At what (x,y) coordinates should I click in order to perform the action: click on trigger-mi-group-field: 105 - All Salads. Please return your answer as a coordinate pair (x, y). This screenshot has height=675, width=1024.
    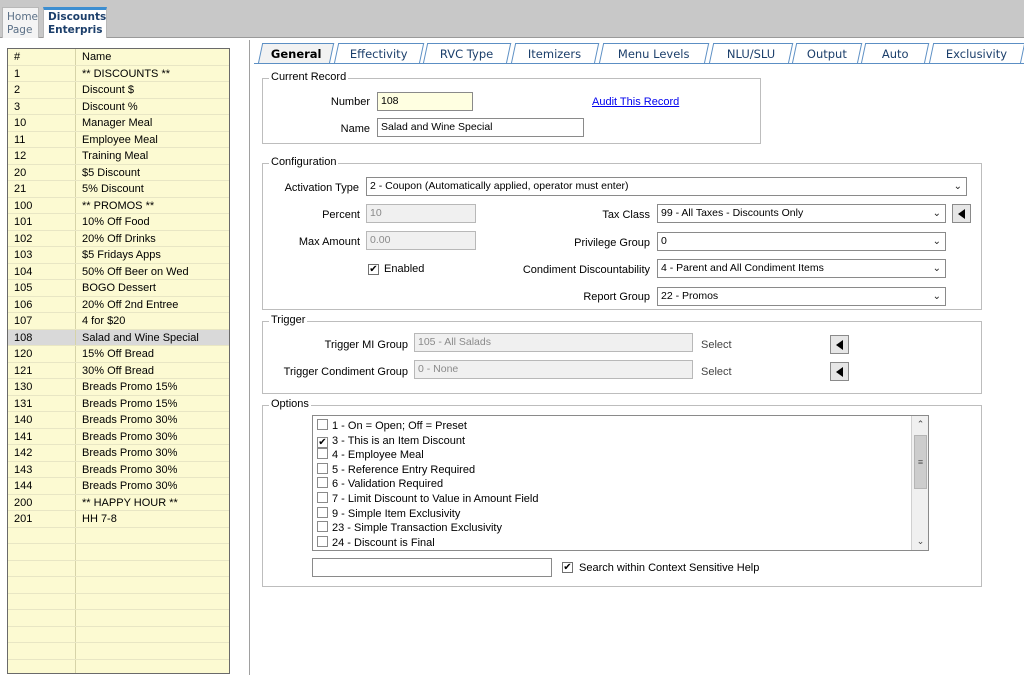
    Looking at the image, I should click on (553, 342).